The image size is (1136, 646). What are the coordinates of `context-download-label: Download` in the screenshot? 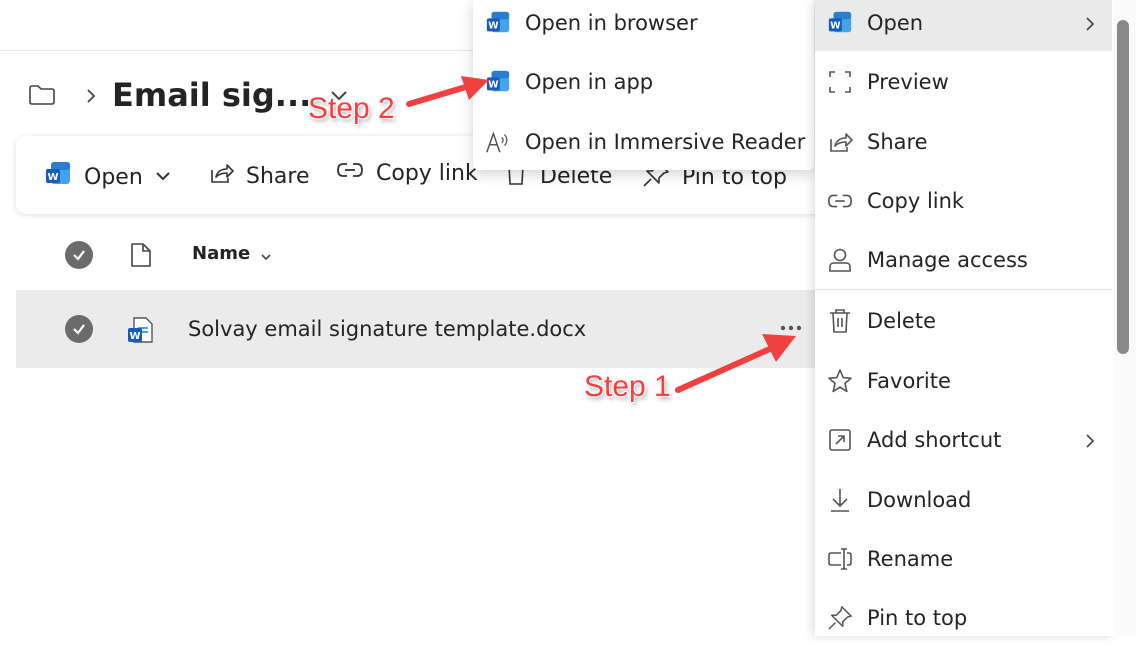 It's located at (919, 500).